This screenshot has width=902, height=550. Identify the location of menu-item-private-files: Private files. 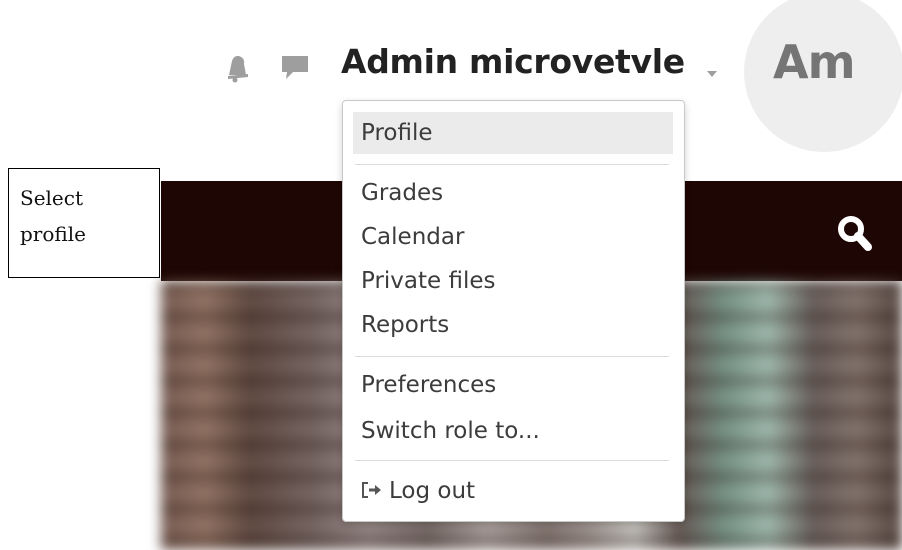
(513, 281).